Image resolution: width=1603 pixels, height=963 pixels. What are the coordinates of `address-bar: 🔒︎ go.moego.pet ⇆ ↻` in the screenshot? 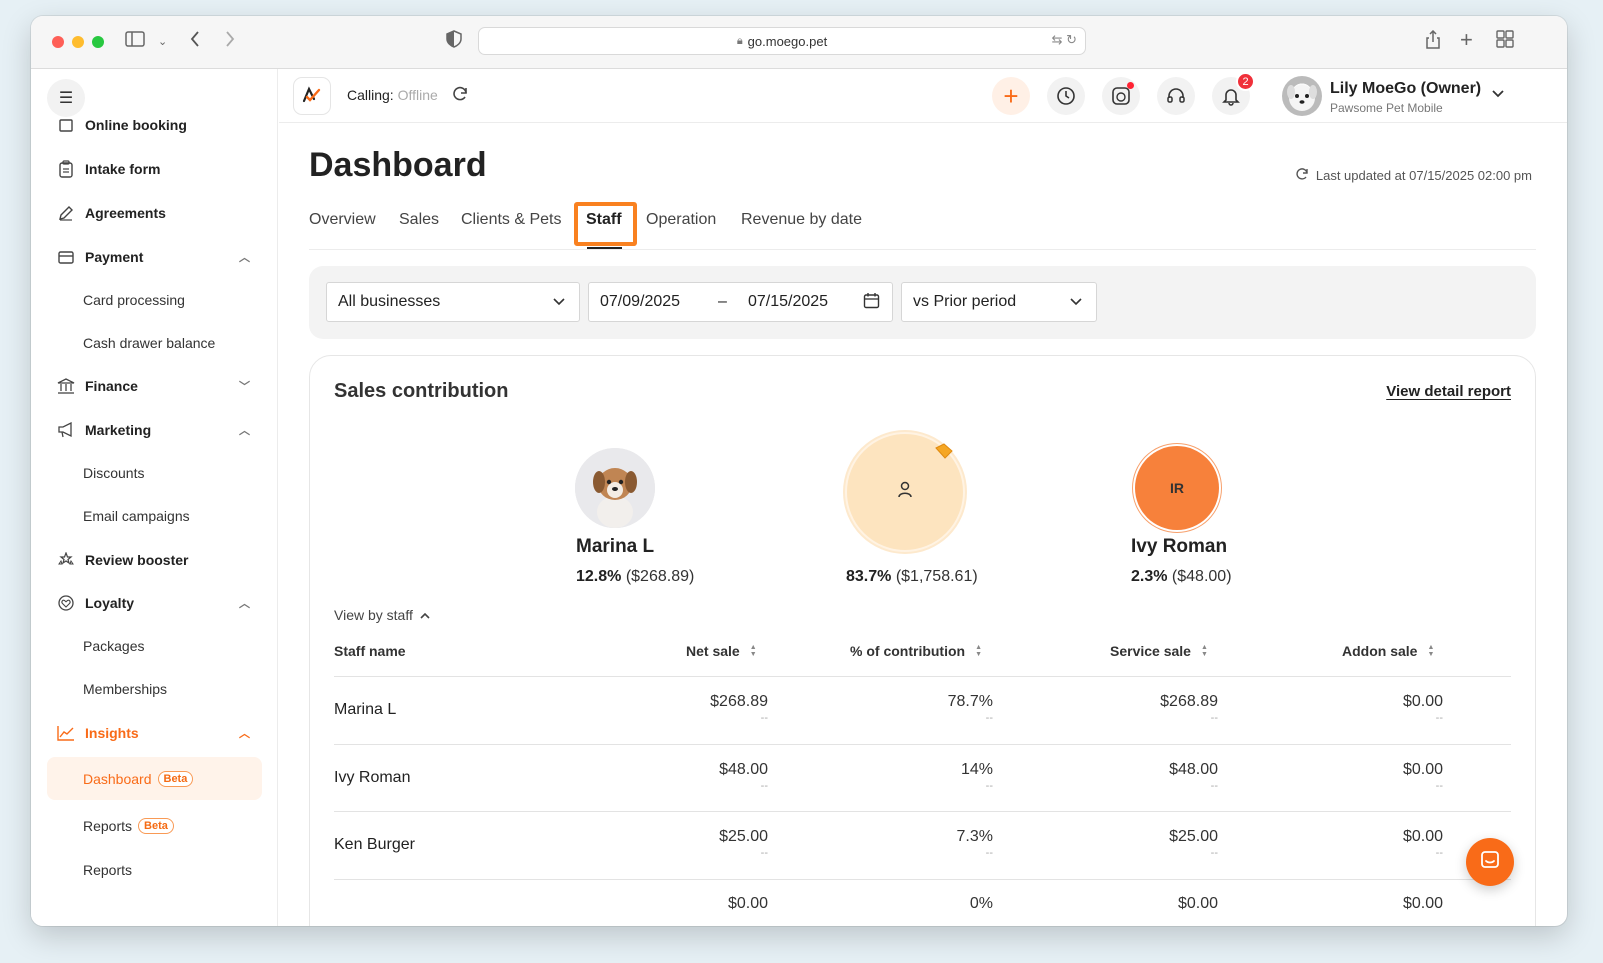 It's located at (782, 41).